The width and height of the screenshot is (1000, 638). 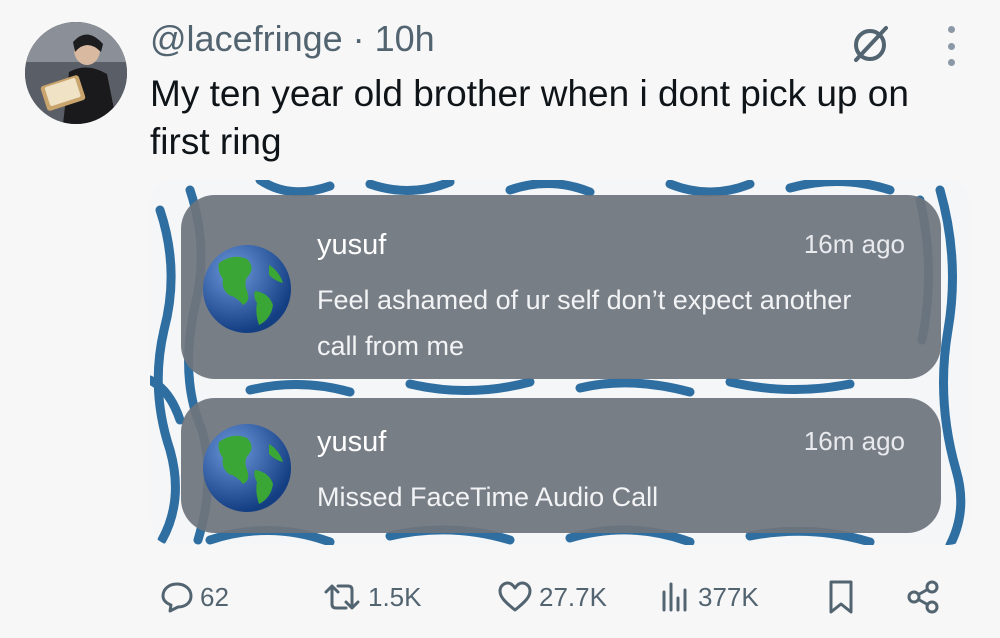 I want to click on views-button: 377K, so click(x=708, y=597).